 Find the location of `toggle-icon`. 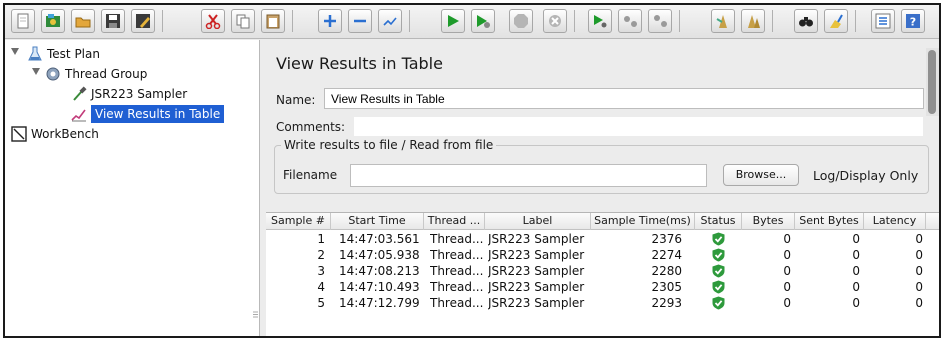

toggle-icon is located at coordinates (390, 21).